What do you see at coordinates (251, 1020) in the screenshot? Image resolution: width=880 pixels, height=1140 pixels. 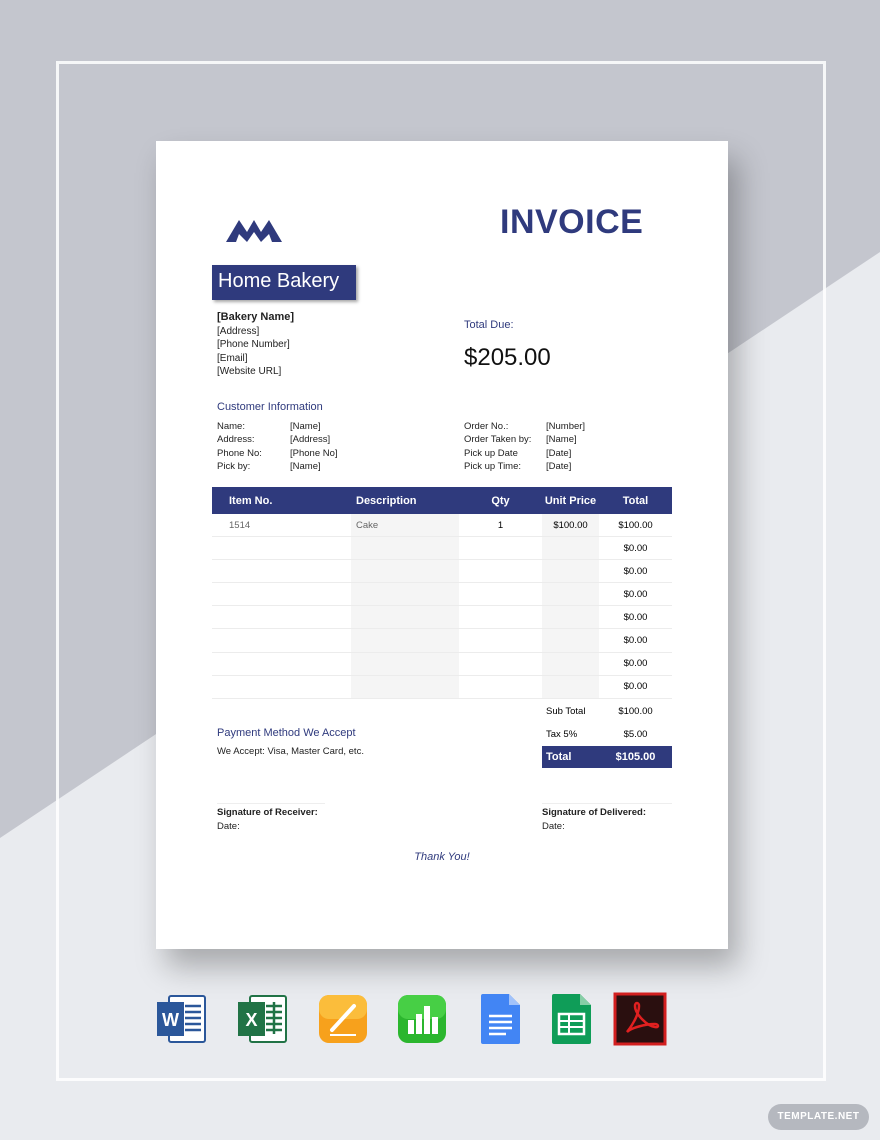 I see `svg-text: X` at bounding box center [251, 1020].